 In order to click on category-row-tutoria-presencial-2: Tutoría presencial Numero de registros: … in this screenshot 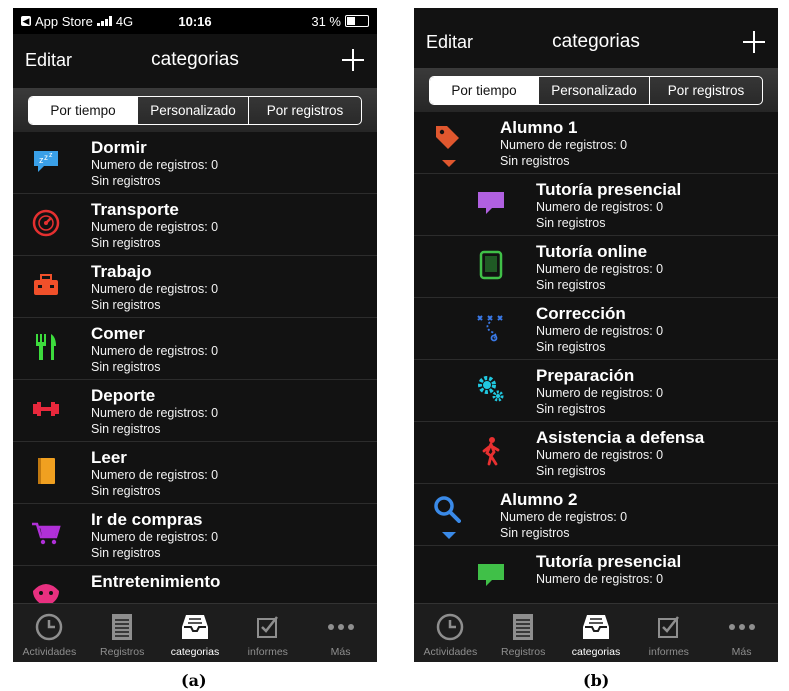, I will do `click(596, 575)`.